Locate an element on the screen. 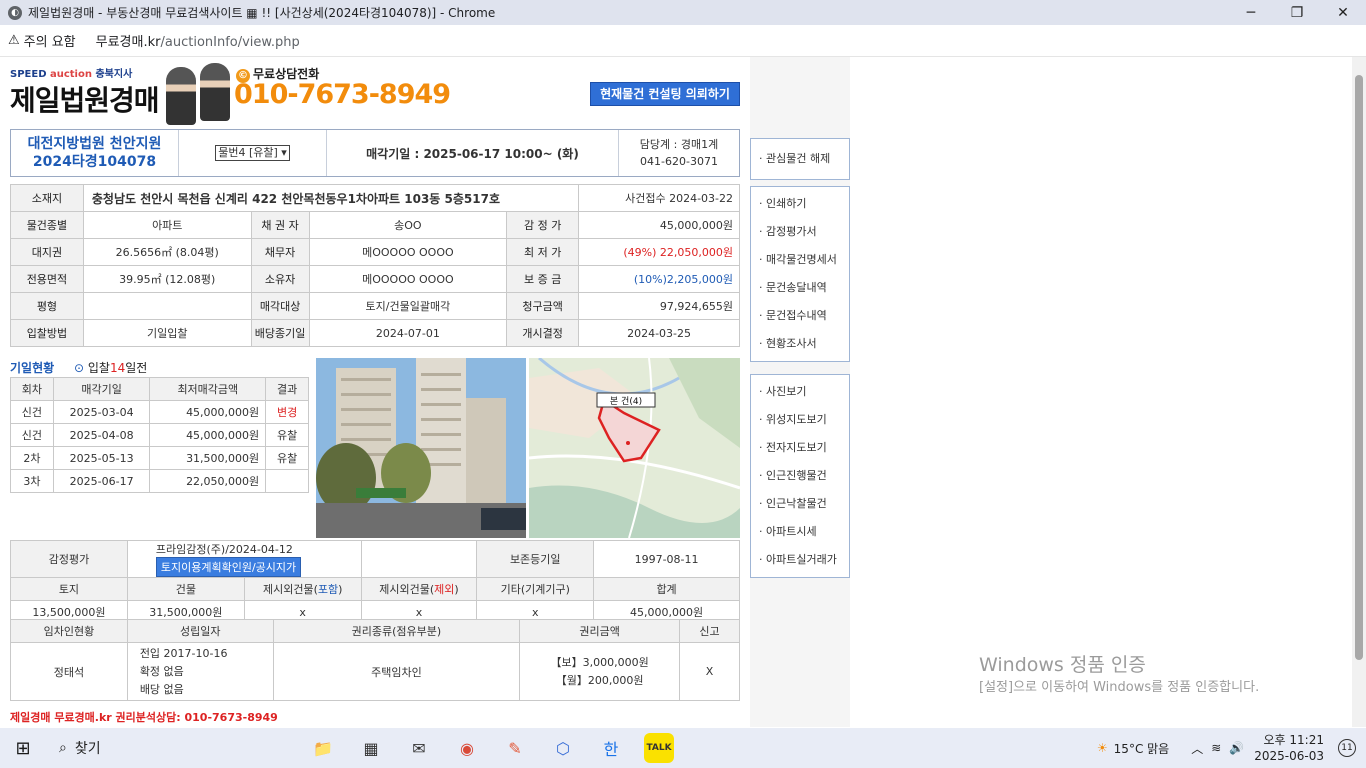  vertical-scrollbar is located at coordinates (1359, 392).